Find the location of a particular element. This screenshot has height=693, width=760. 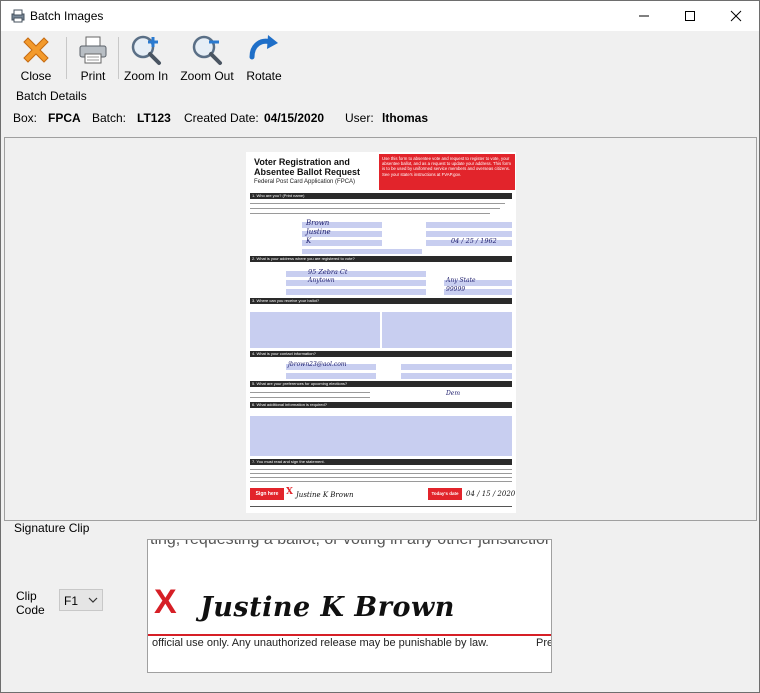

clip-red-line is located at coordinates (349, 635).